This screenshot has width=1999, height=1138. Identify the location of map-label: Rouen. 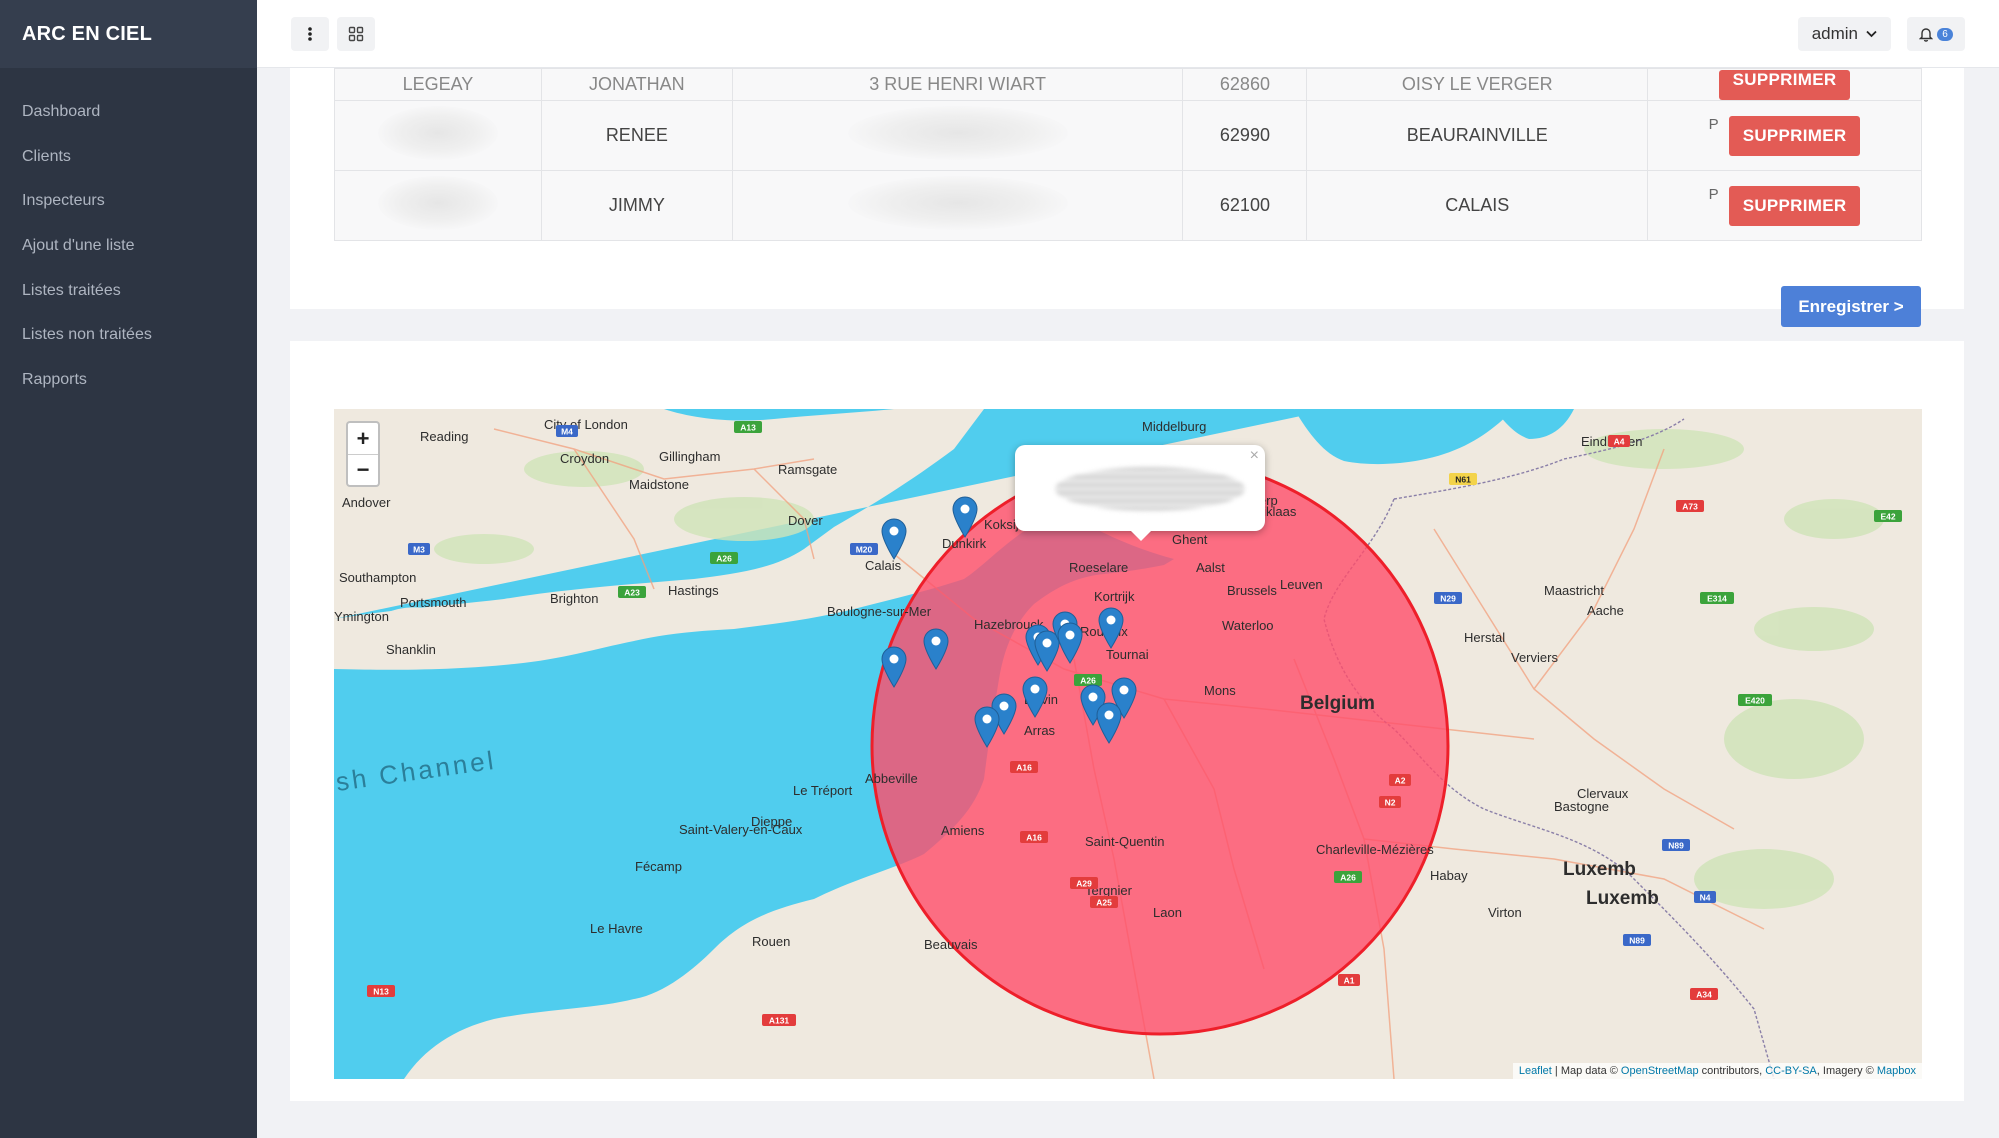
(771, 941).